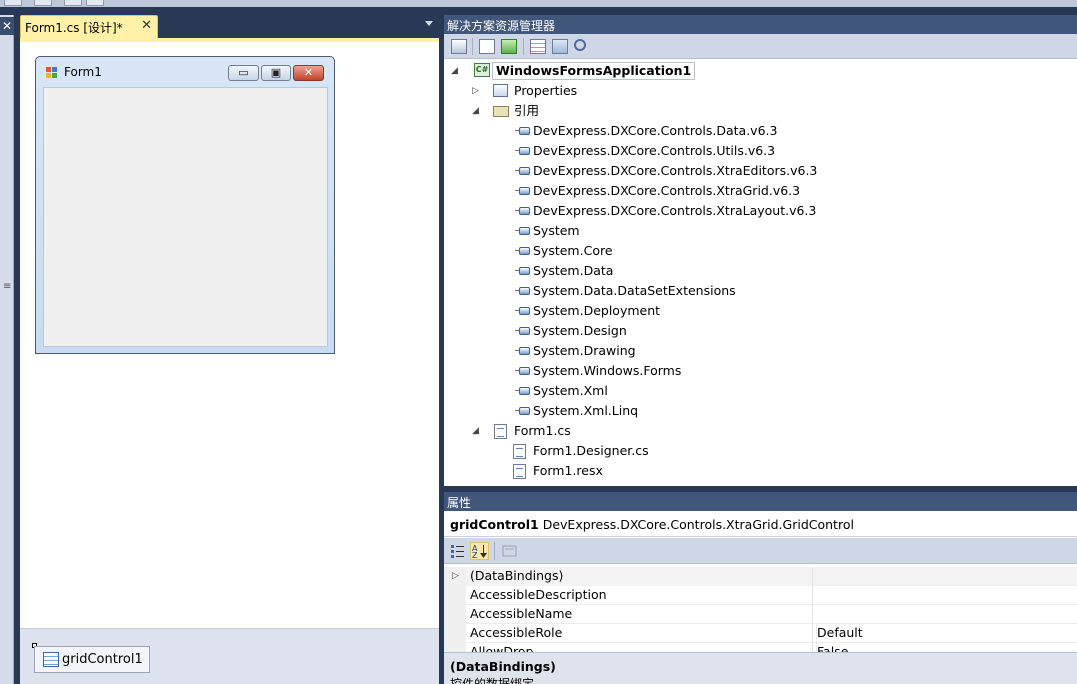 Image resolution: width=1077 pixels, height=684 pixels. I want to click on form-window: Form1 ▭ ▣ ✕, so click(185, 205).